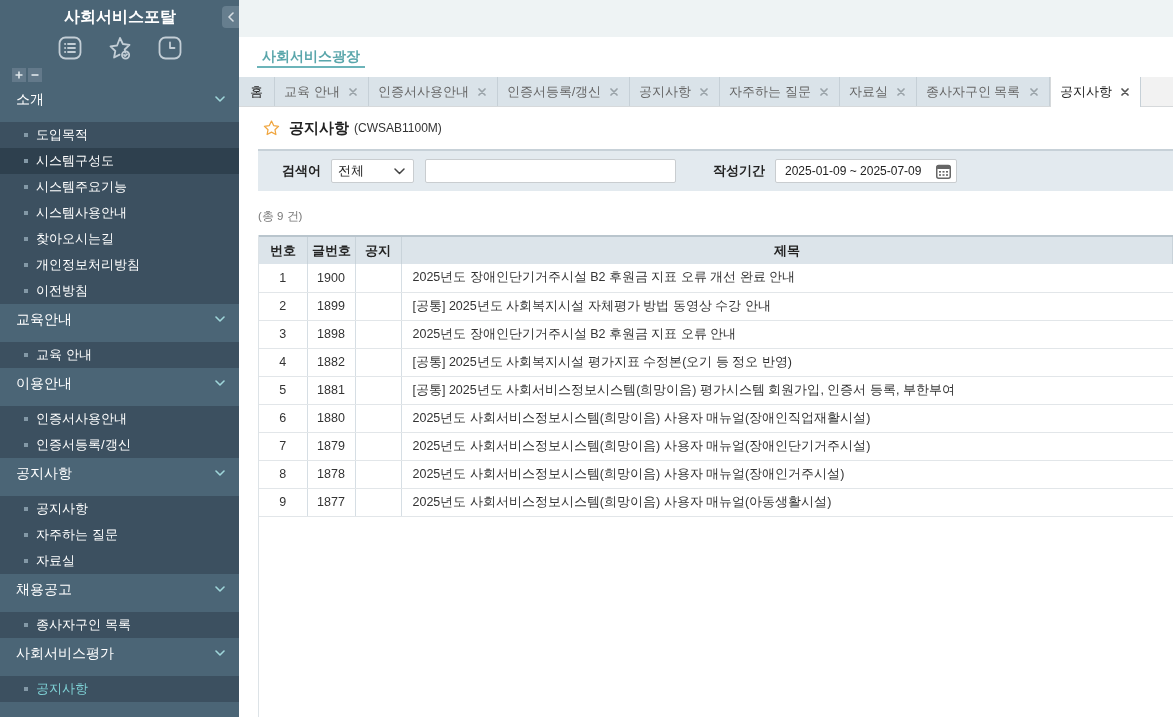 The height and width of the screenshot is (717, 1173). Describe the element at coordinates (119, 239) in the screenshot. I see `menu-item: 찾아오시는길` at that location.